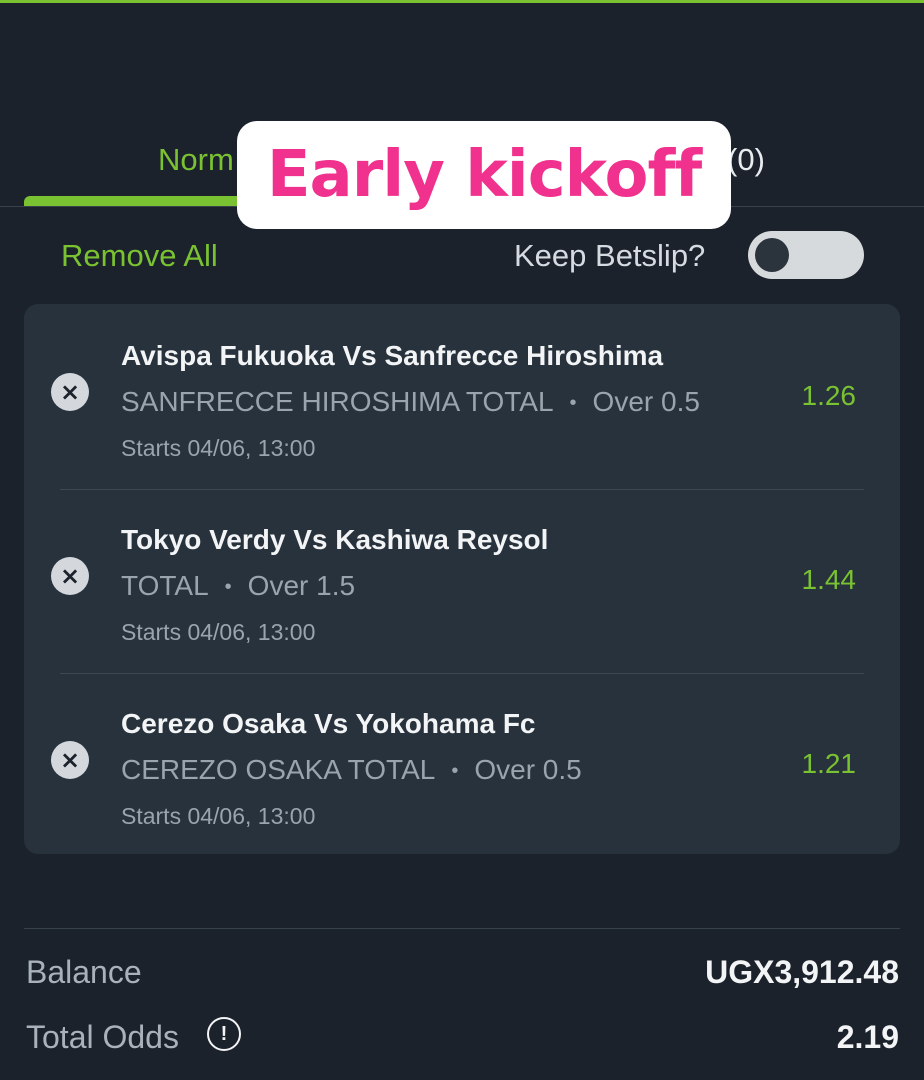 The width and height of the screenshot is (924, 1080). What do you see at coordinates (224, 1034) in the screenshot?
I see `info-icon: !` at bounding box center [224, 1034].